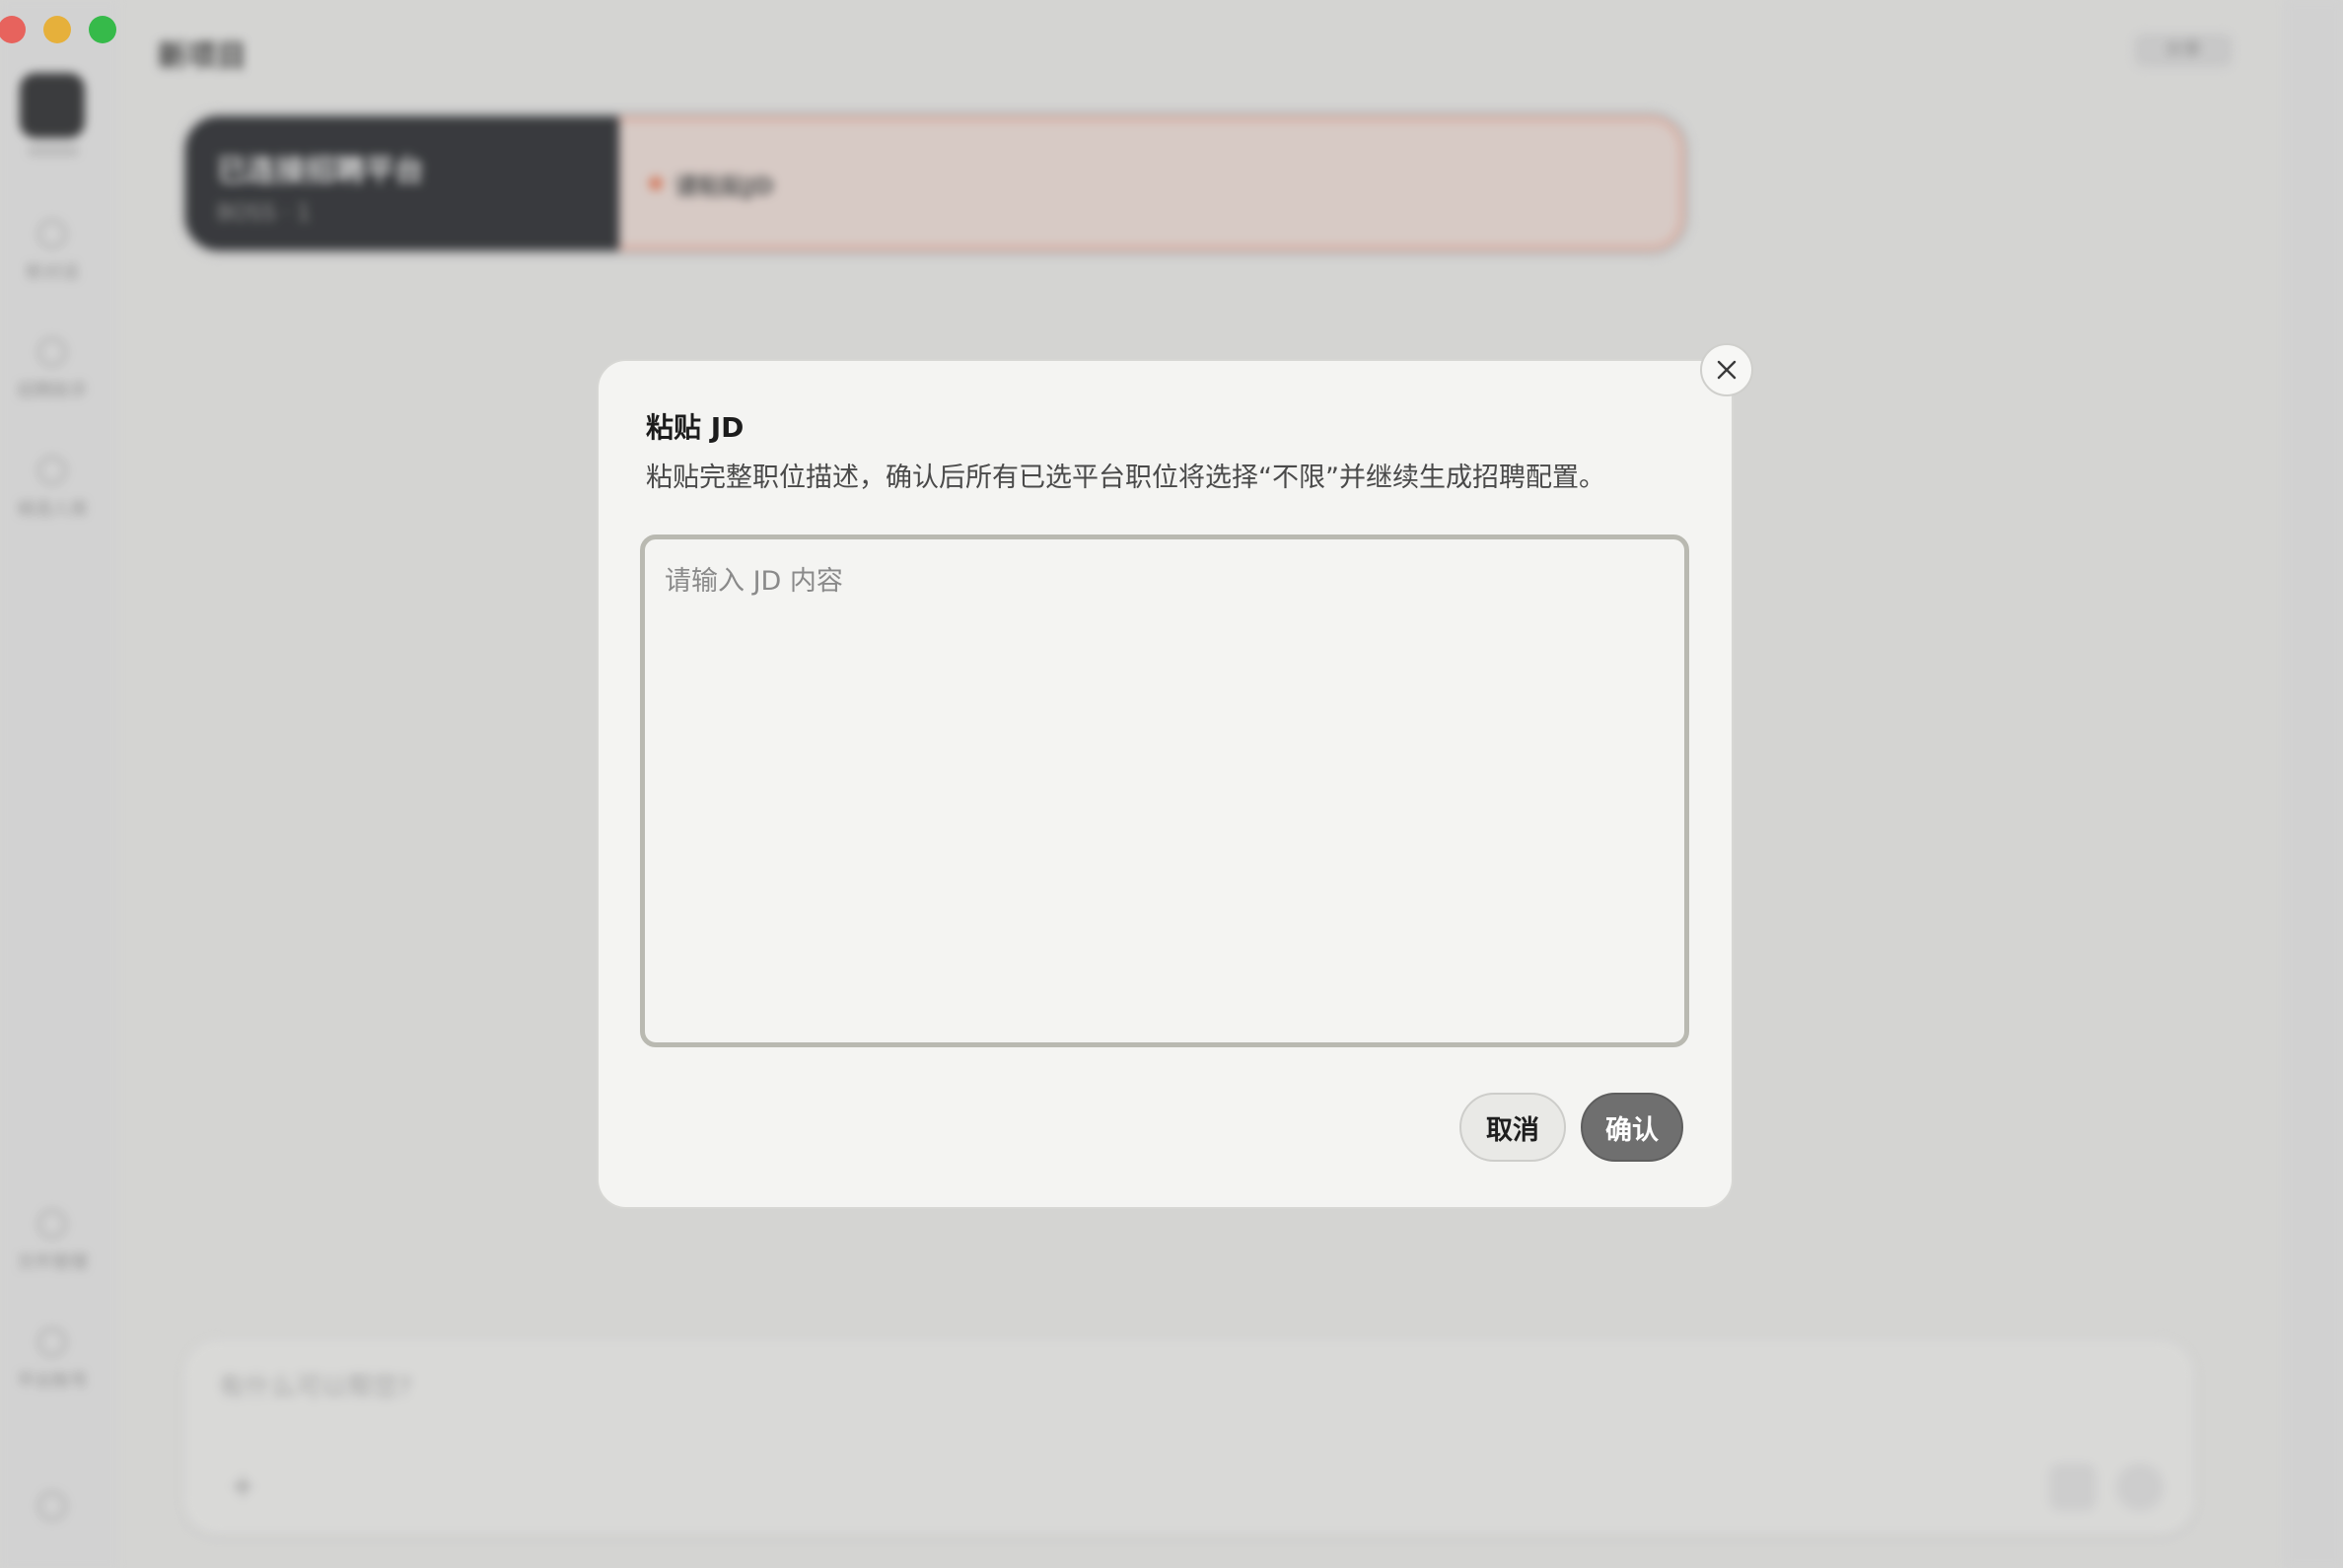 Image resolution: width=2343 pixels, height=1568 pixels. What do you see at coordinates (1164, 791) in the screenshot?
I see `jd-input` at bounding box center [1164, 791].